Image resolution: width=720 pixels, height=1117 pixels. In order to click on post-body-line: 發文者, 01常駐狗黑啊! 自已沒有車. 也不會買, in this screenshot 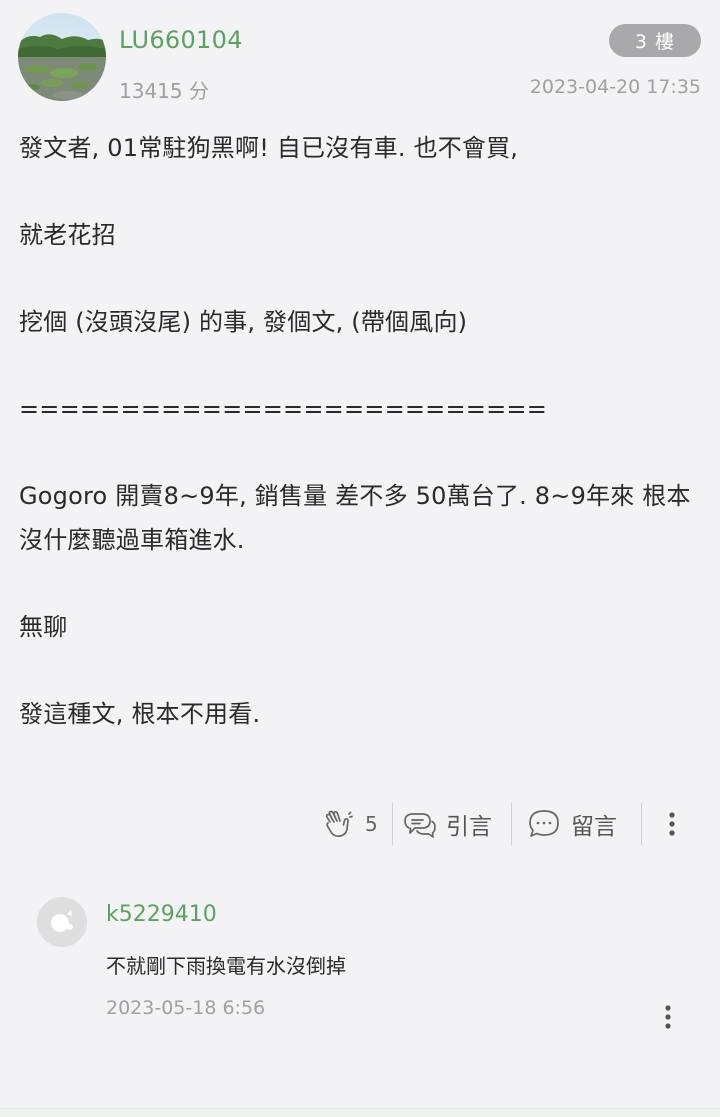, I will do `click(269, 148)`.